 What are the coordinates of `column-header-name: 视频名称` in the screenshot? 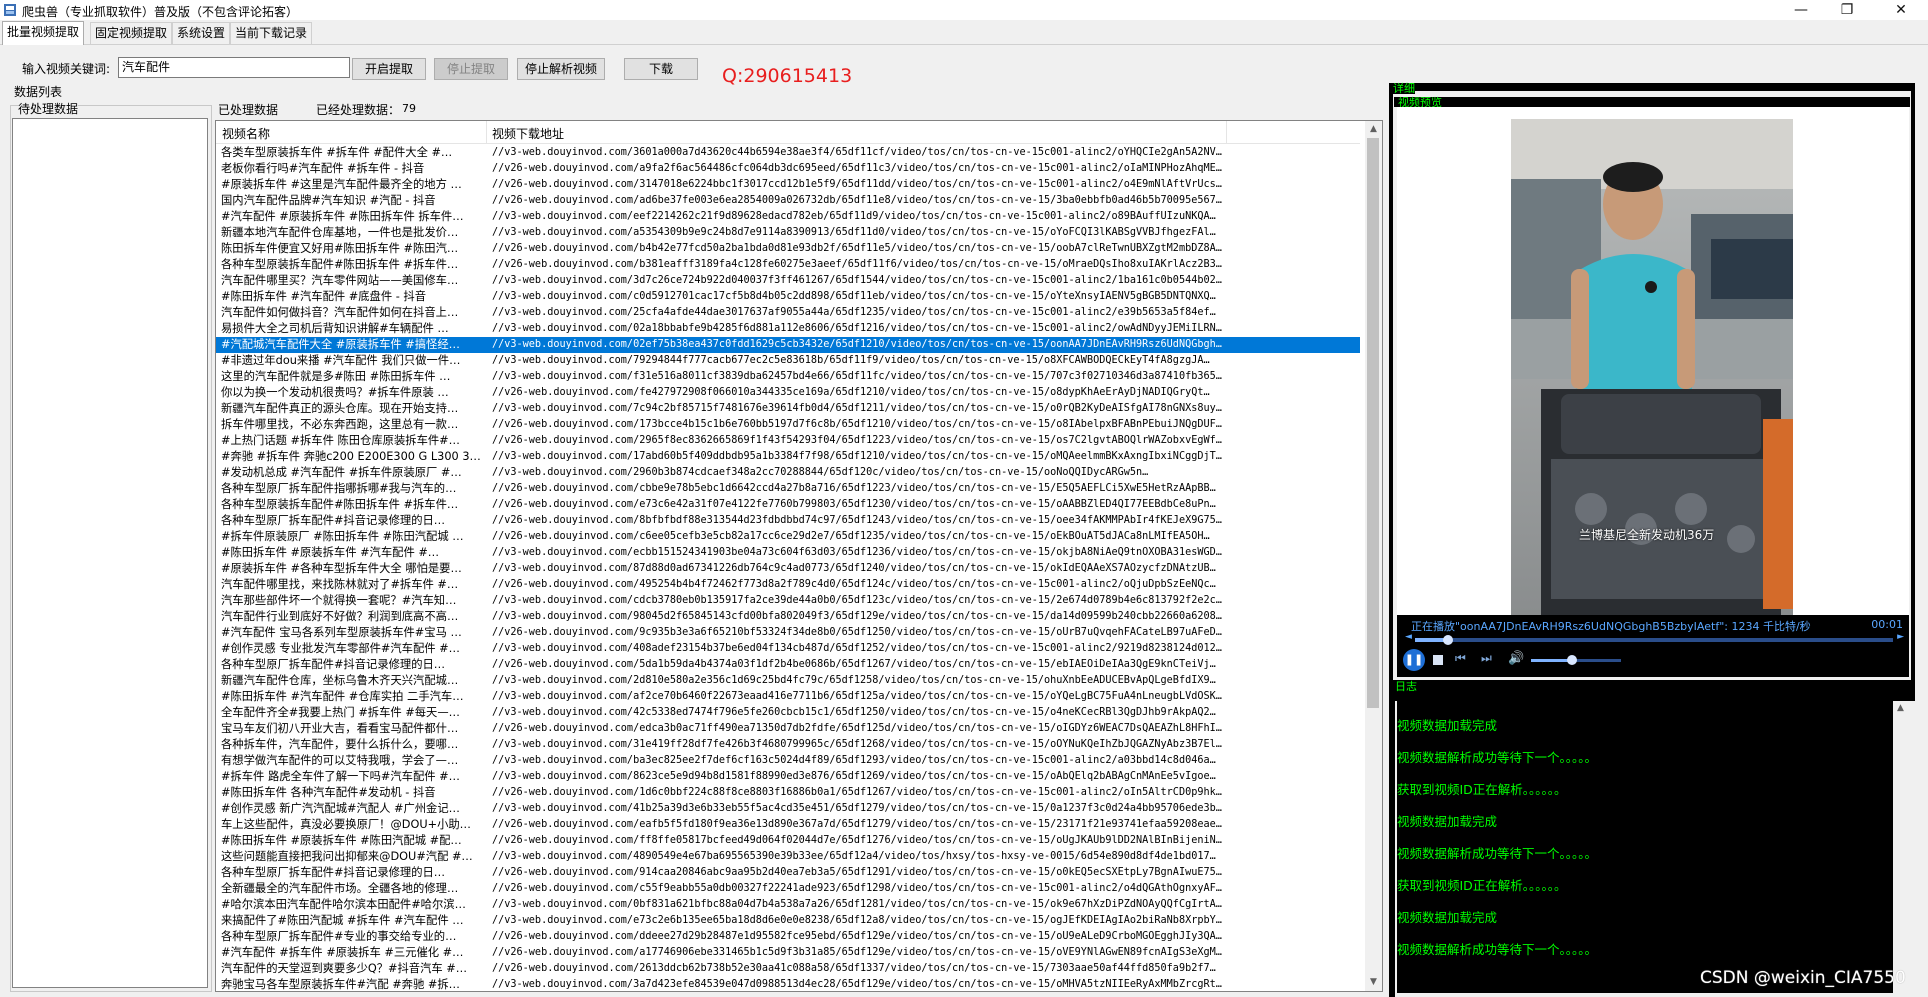 It's located at (246, 133).